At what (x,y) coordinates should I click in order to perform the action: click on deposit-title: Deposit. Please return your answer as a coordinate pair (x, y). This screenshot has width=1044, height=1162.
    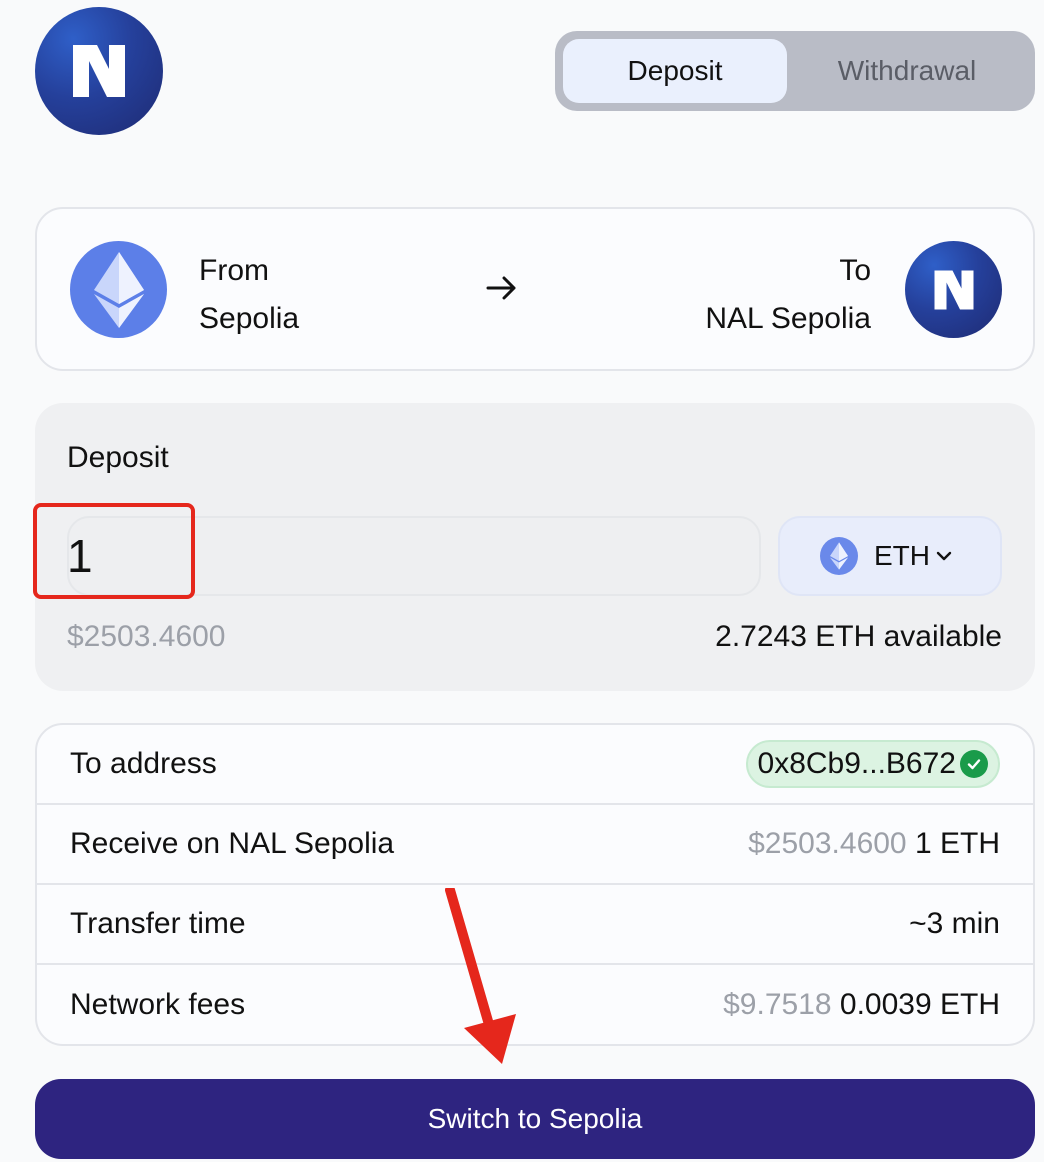
    Looking at the image, I should click on (118, 457).